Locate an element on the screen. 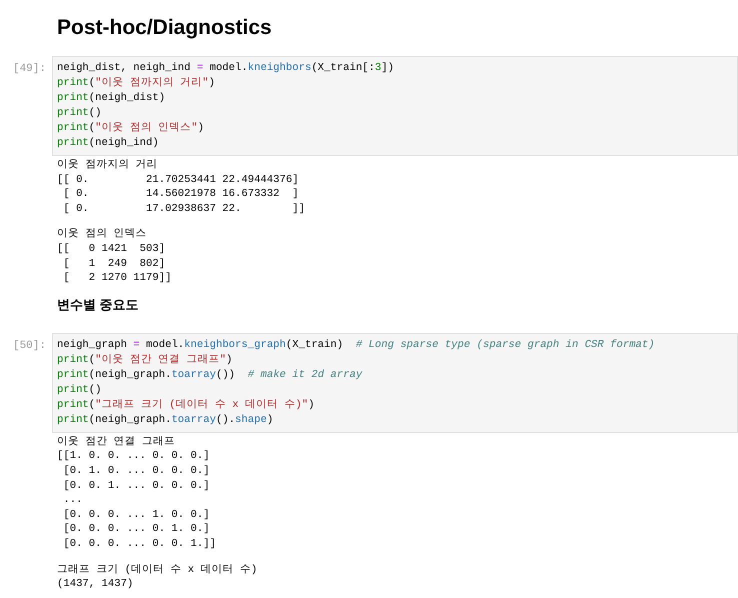 The height and width of the screenshot is (598, 738). code-line: print(neigh_dist) is located at coordinates (111, 98).